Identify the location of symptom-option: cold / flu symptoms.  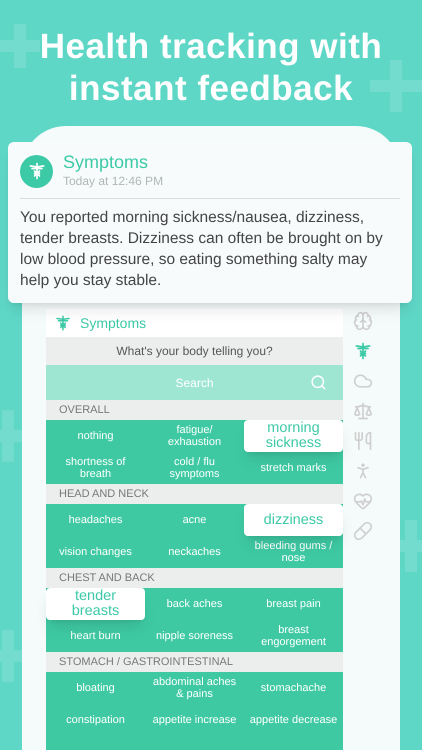
(194, 468).